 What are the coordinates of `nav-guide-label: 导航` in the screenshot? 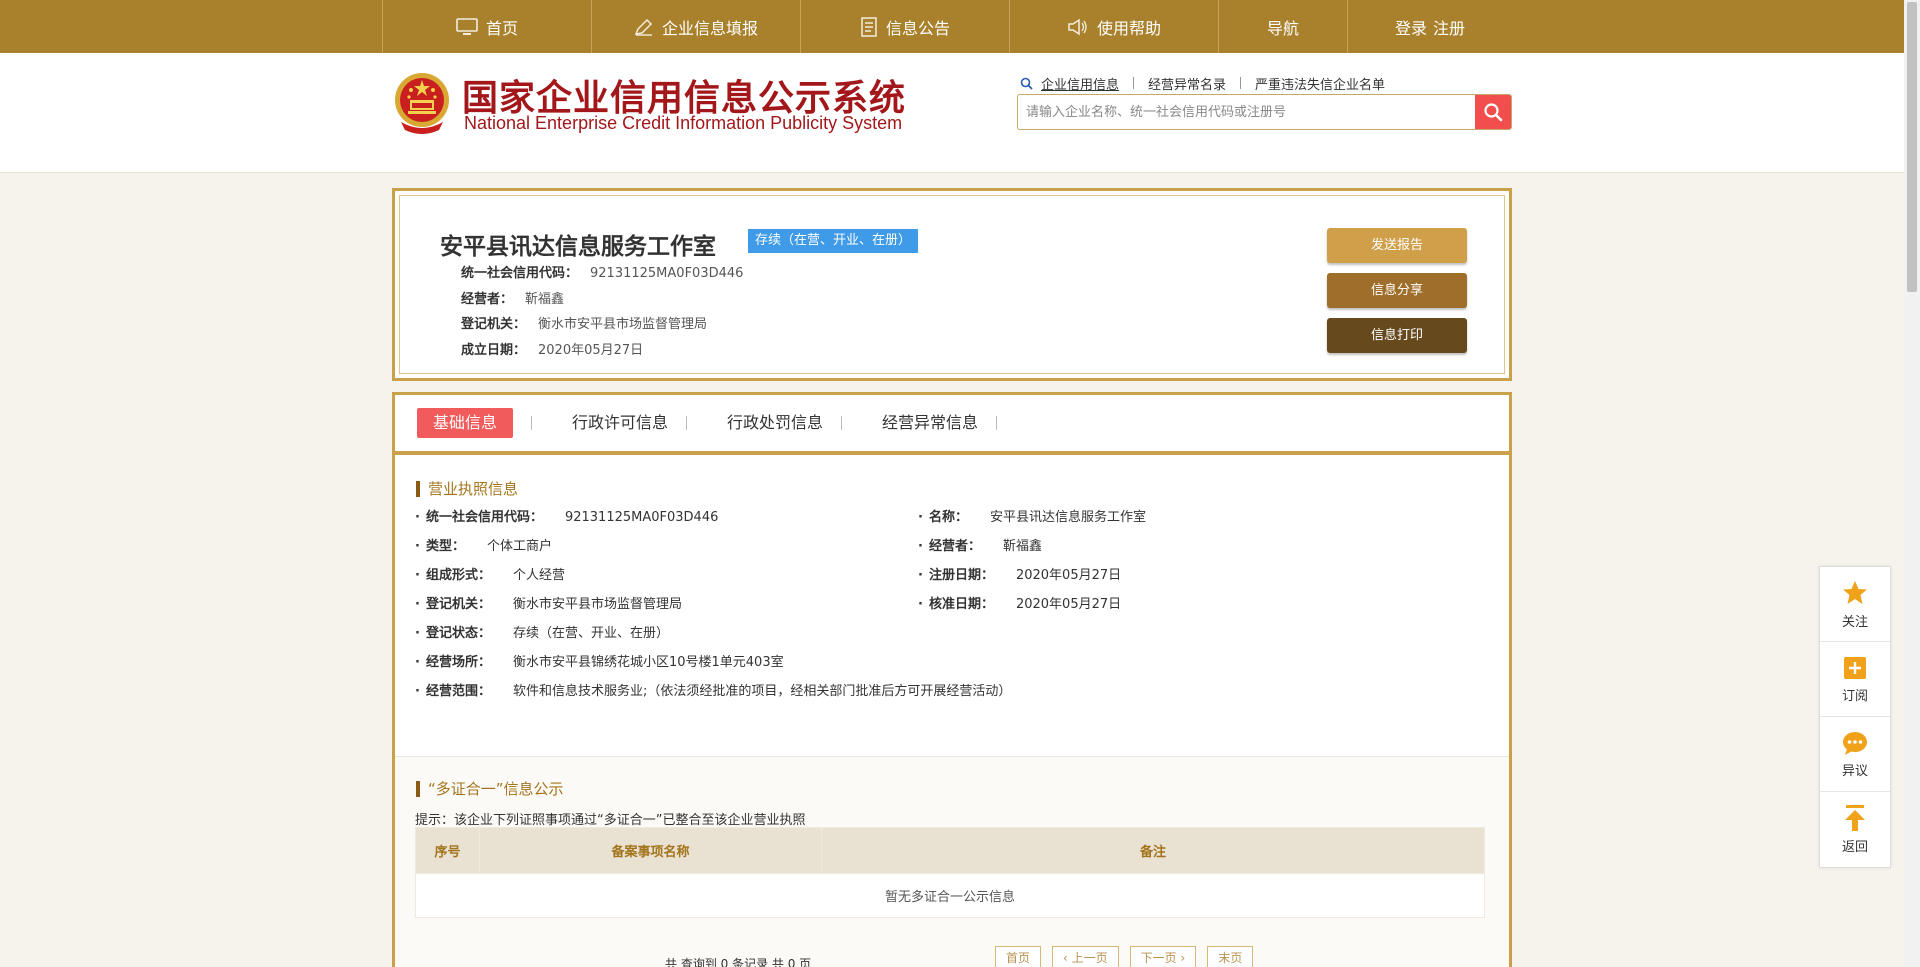 It's located at (1282, 28).